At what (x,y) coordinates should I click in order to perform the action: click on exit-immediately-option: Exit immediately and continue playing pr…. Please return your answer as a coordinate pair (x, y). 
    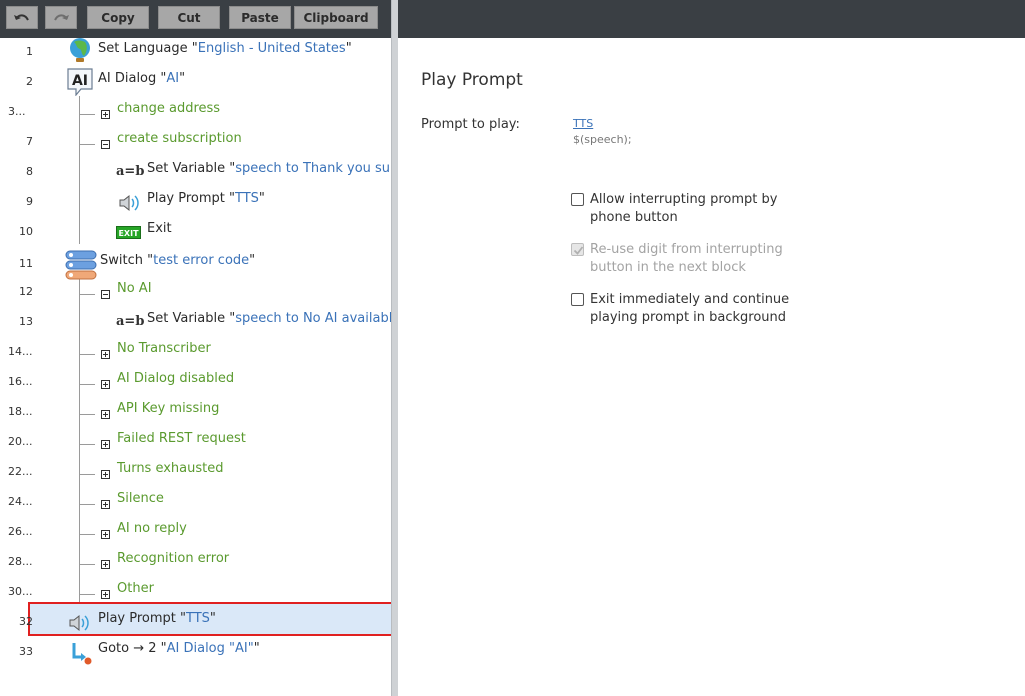
    Looking at the image, I should click on (681, 320).